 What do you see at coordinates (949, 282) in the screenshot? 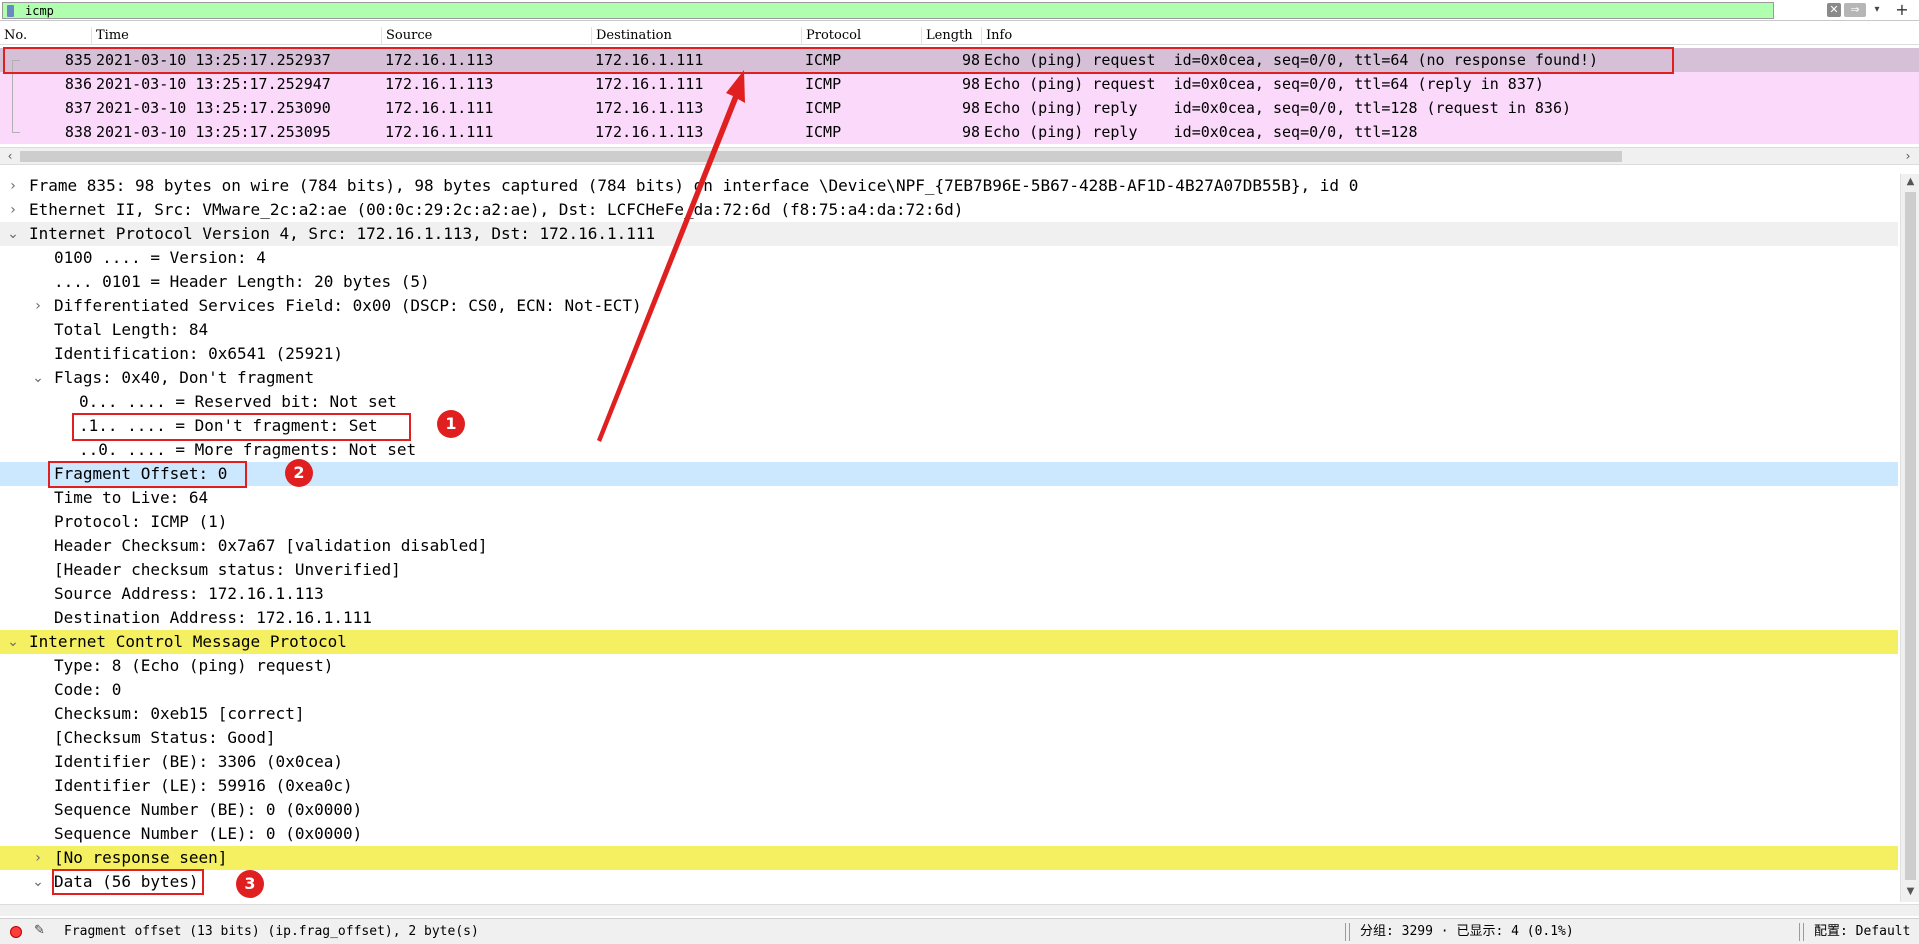
I see `tree-item-ip-hlen: .... 0101 = Header Length: 20 bytes (5)` at bounding box center [949, 282].